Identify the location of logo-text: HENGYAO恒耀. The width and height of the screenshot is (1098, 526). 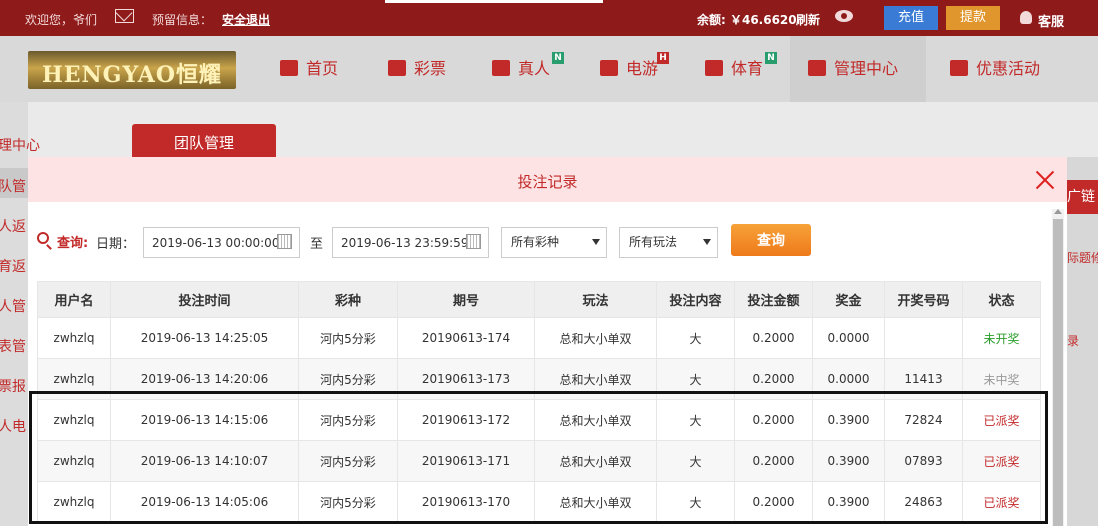
(132, 75).